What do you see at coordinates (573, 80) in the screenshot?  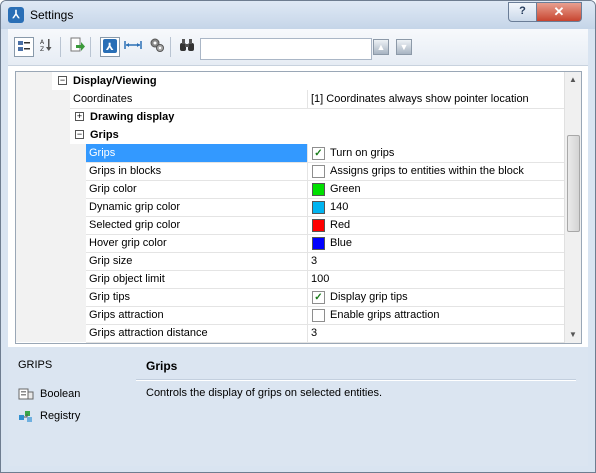 I see `scroll-up-icon: ▲` at bounding box center [573, 80].